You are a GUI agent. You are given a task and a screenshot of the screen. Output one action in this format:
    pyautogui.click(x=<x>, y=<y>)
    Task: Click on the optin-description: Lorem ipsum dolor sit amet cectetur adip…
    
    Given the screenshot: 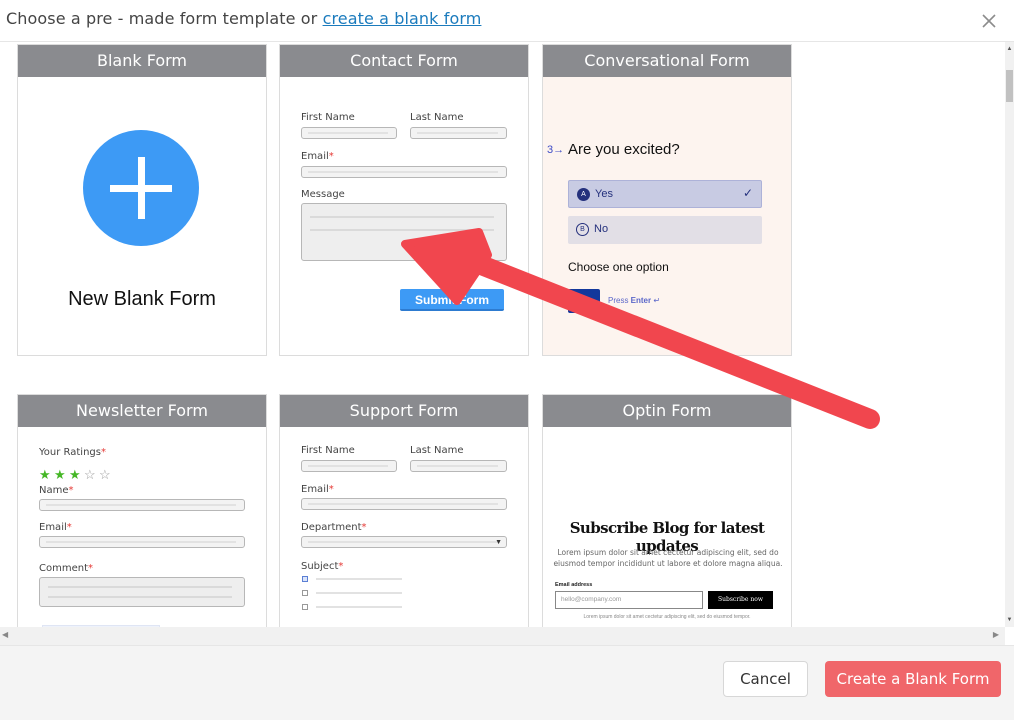 What is the action you would take?
    pyautogui.click(x=668, y=558)
    